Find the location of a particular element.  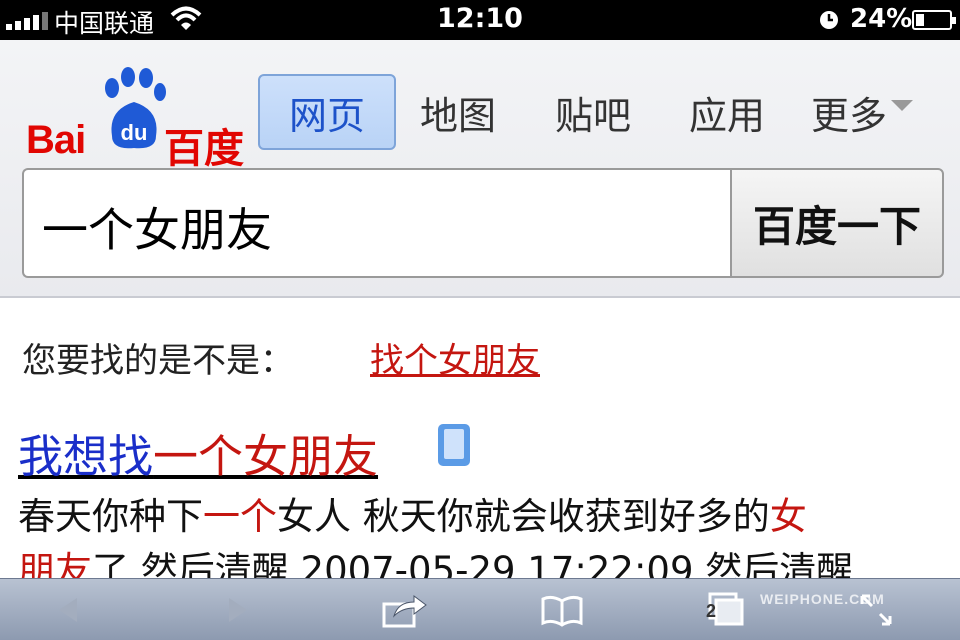

back-icon is located at coordinates (68, 610).